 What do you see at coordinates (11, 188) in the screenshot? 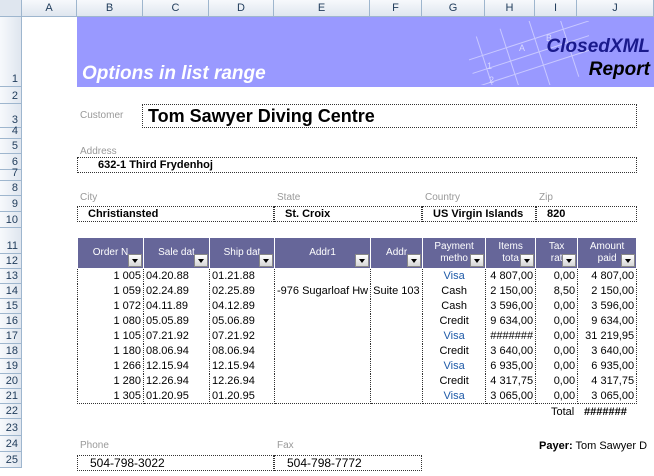
I see `row-header-8: 8` at bounding box center [11, 188].